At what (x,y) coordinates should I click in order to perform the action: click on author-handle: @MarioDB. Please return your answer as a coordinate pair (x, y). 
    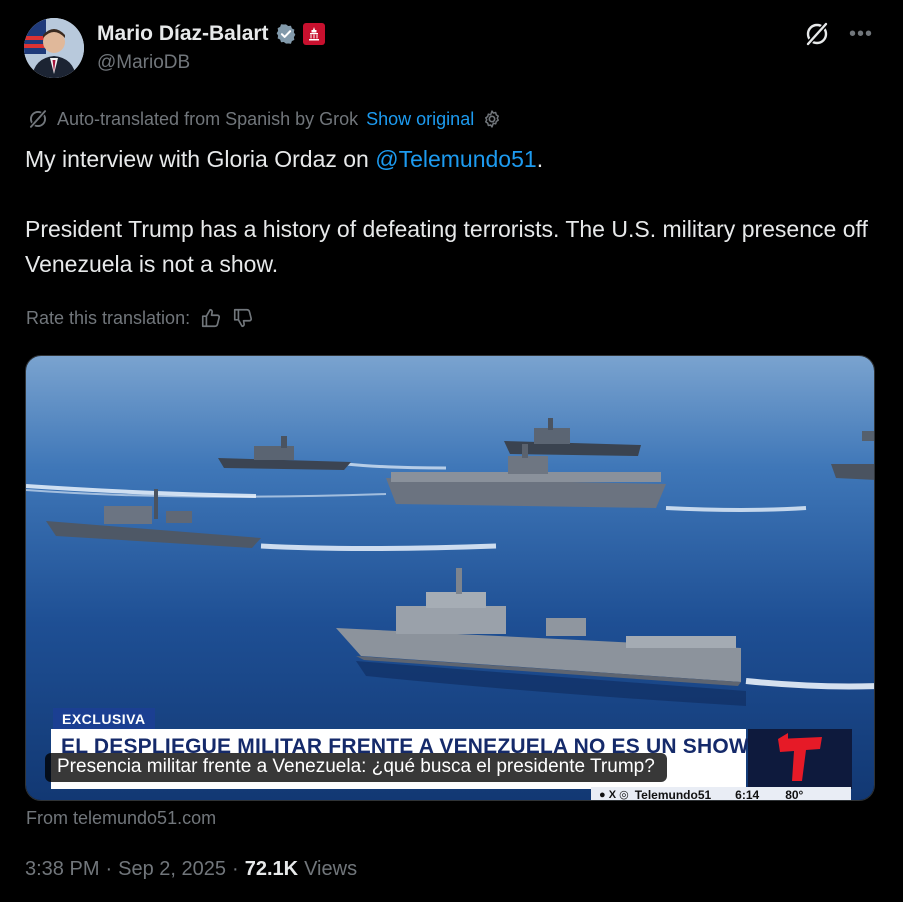
    Looking at the image, I should click on (143, 63).